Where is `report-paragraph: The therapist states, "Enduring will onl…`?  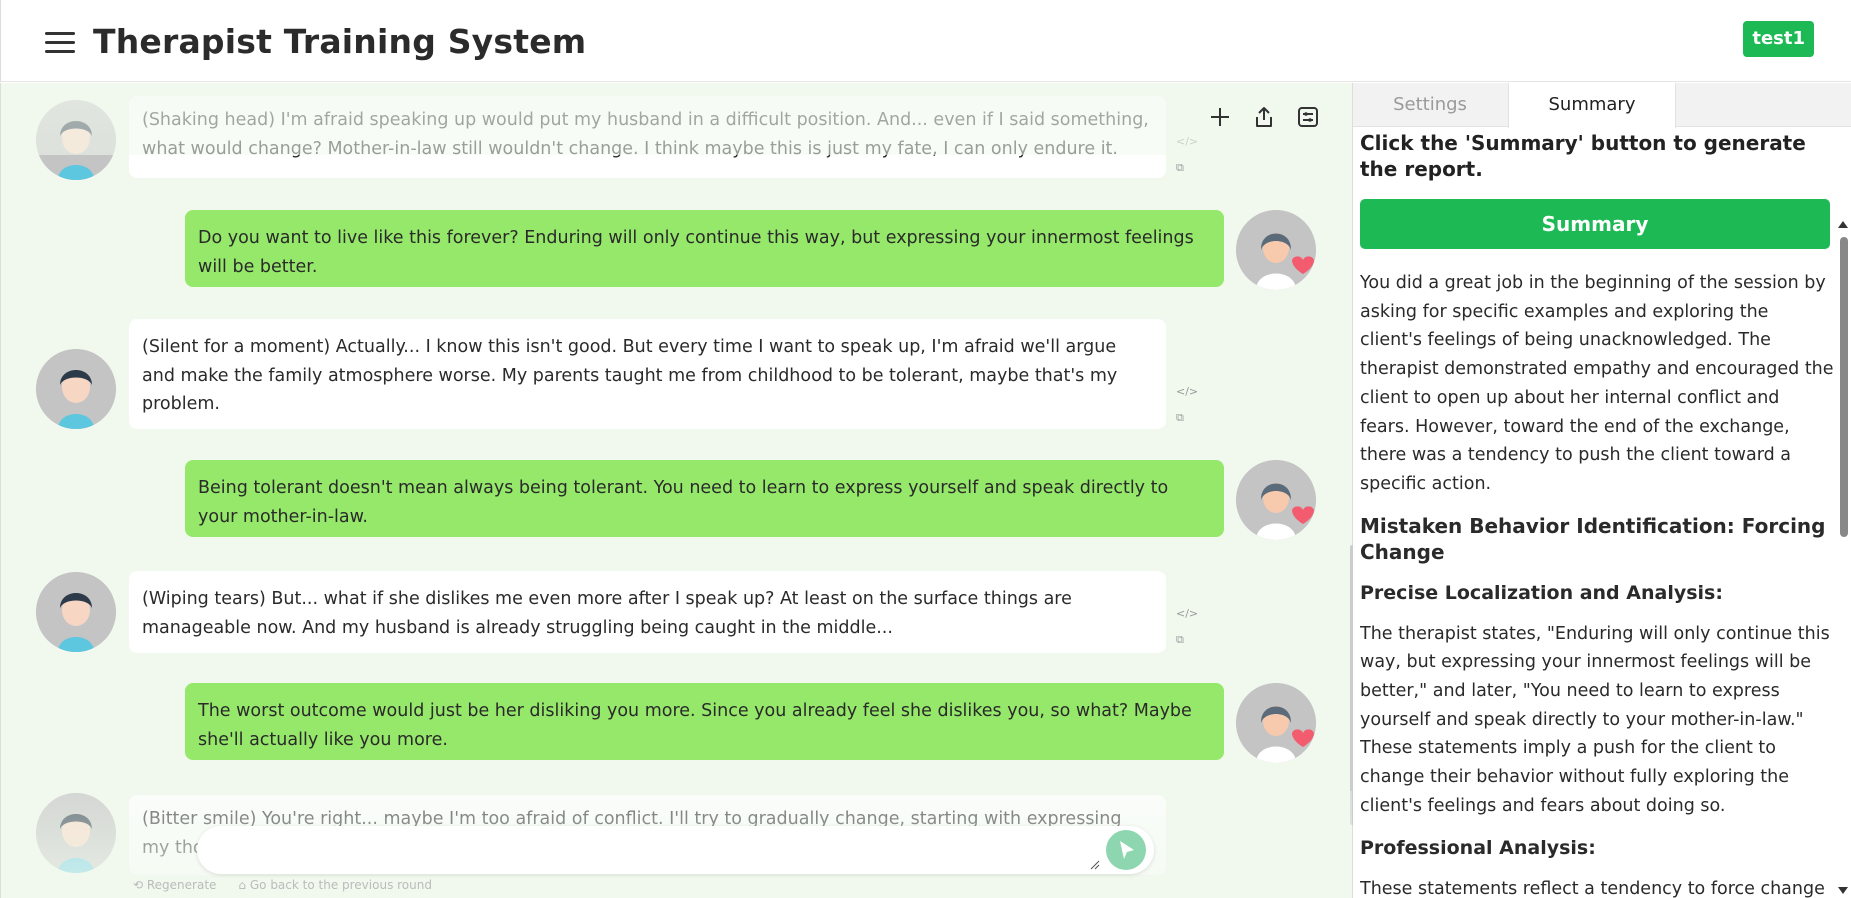
report-paragraph: The therapist states, "Enduring will onl… is located at coordinates (1595, 719).